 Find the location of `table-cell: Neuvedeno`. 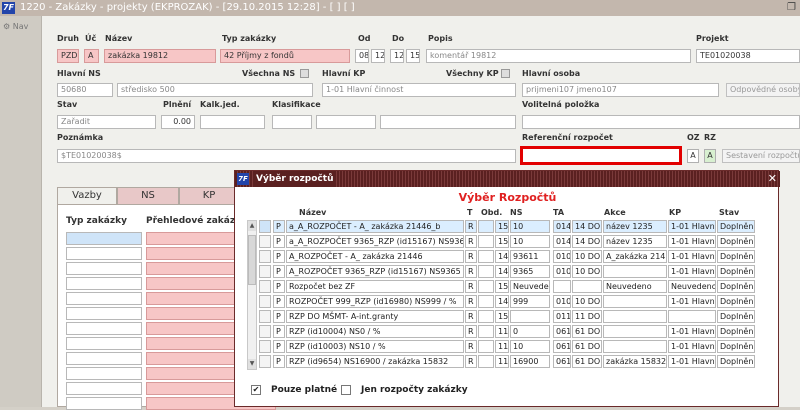

table-cell: Neuvedeno is located at coordinates (635, 286).